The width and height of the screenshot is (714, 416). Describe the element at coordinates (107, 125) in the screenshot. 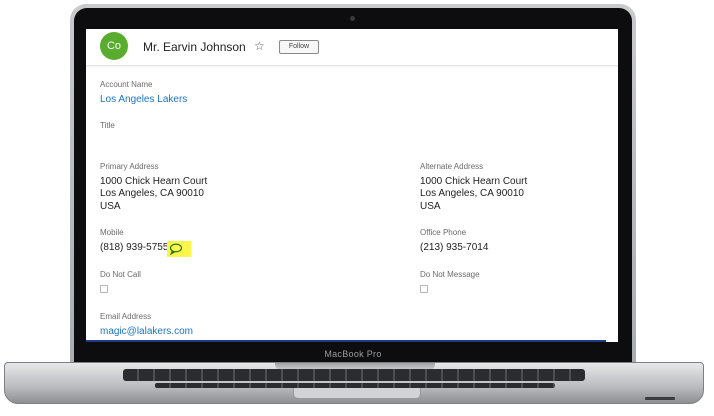

I see `title-label: Title` at that location.